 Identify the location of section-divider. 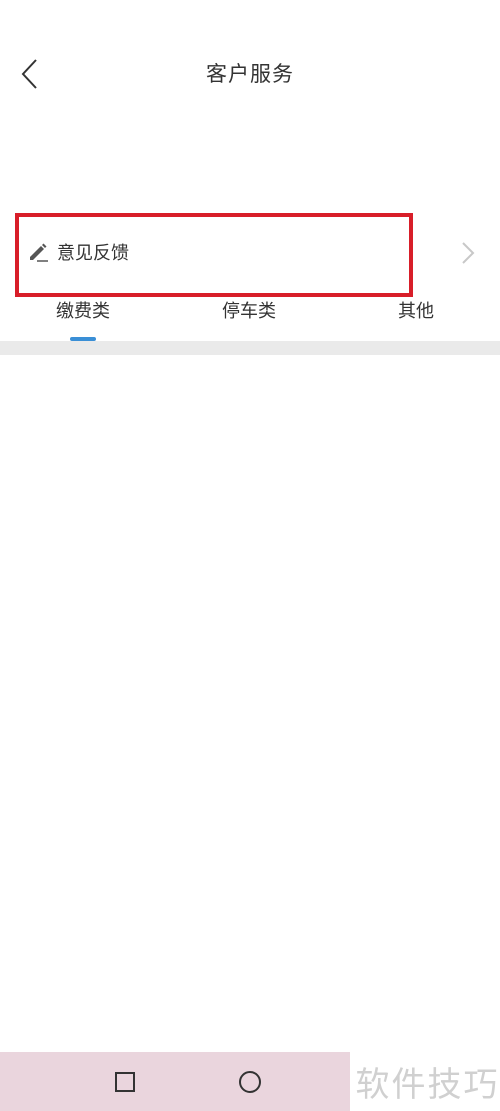
(250, 348).